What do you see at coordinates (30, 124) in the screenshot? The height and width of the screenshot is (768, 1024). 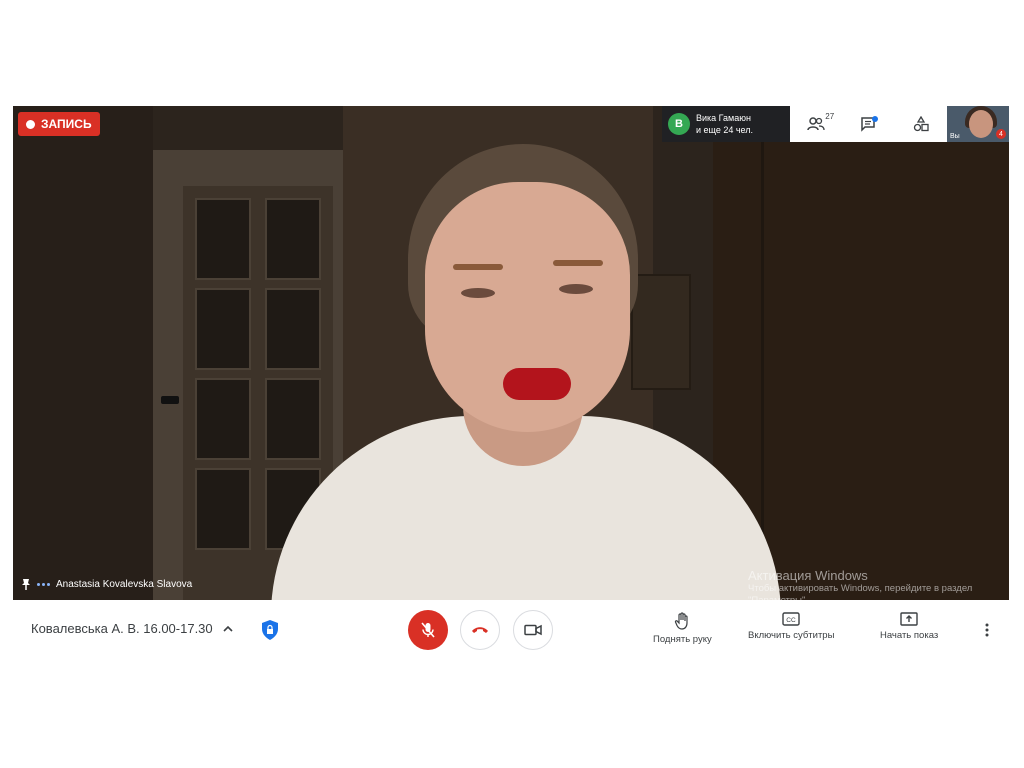 I see `recording-dot-icon` at bounding box center [30, 124].